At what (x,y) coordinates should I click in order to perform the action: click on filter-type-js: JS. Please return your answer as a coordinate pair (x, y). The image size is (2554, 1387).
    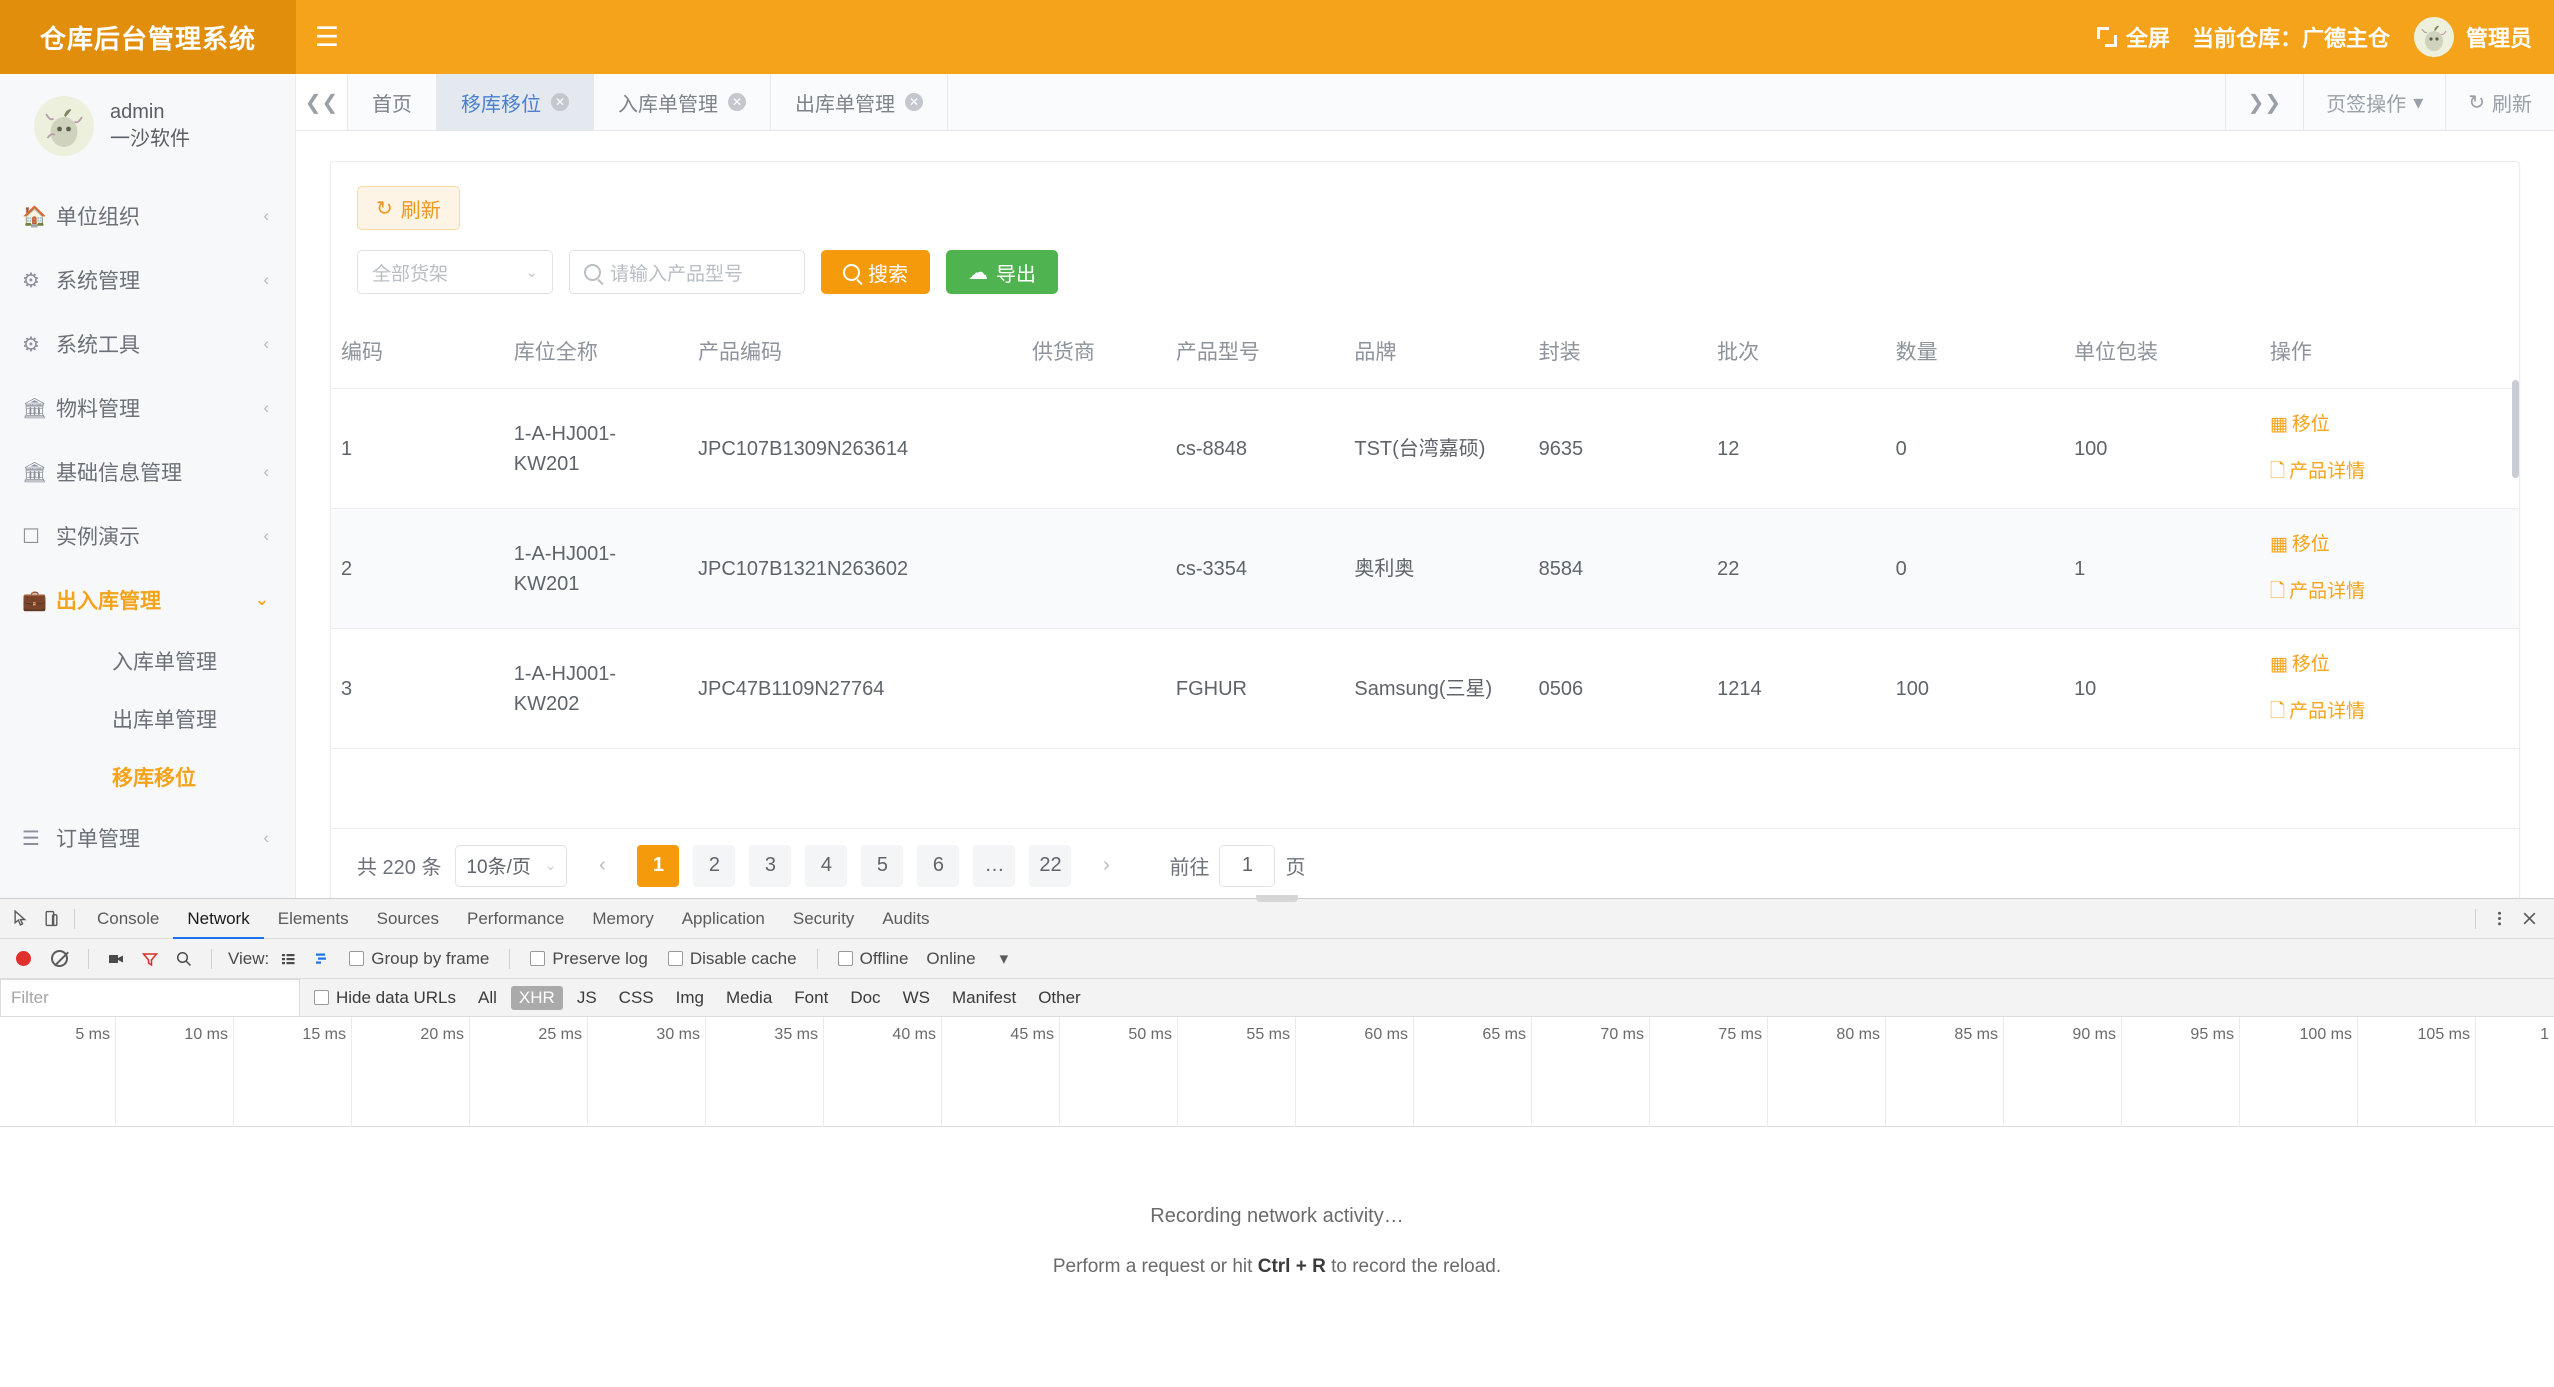
    Looking at the image, I should click on (587, 998).